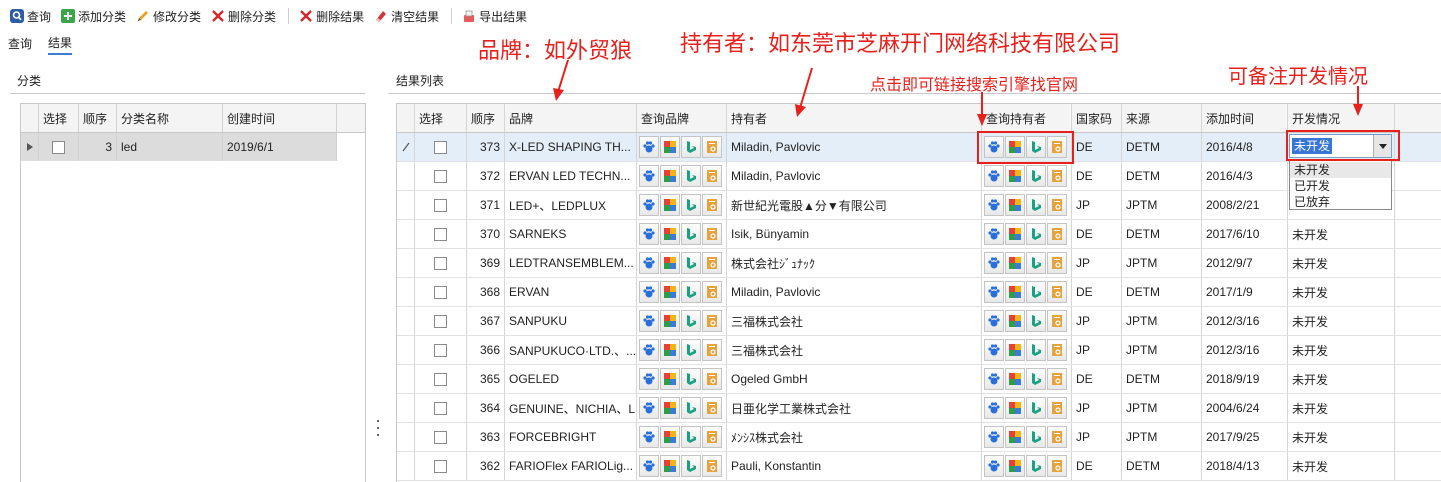 The image size is (1441, 482). I want to click on tab-query: 查询, so click(20, 43).